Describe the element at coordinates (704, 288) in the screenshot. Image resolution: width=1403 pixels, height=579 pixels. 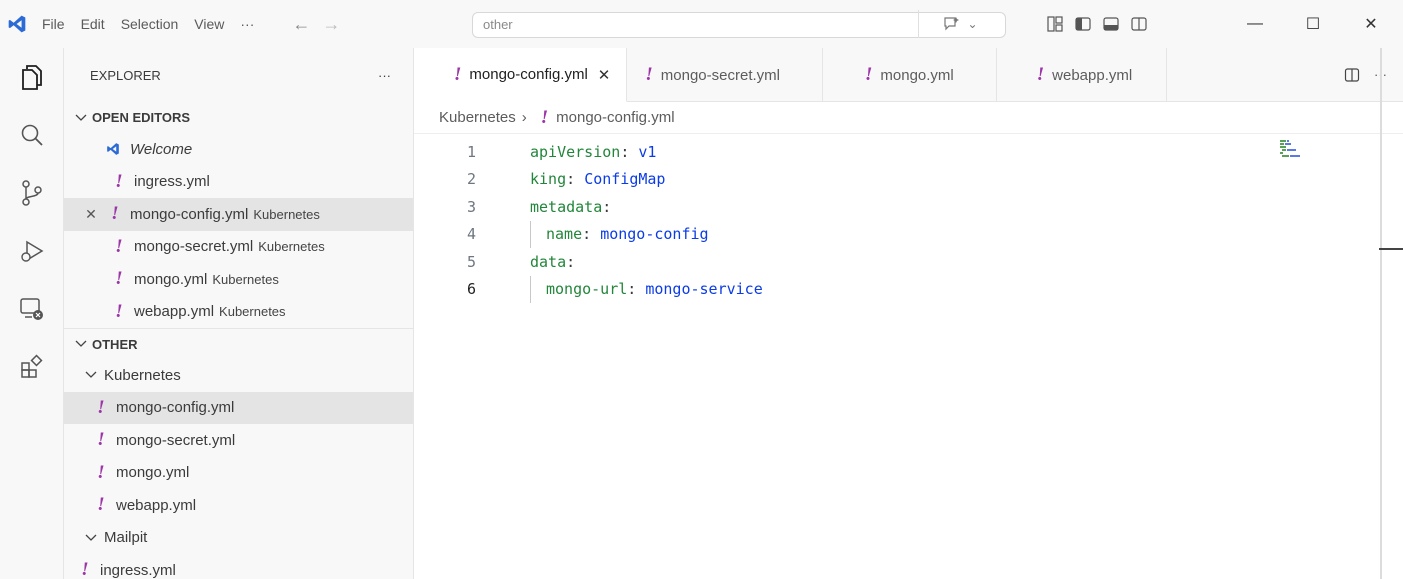
I see `yaml-value: mongo-service` at that location.